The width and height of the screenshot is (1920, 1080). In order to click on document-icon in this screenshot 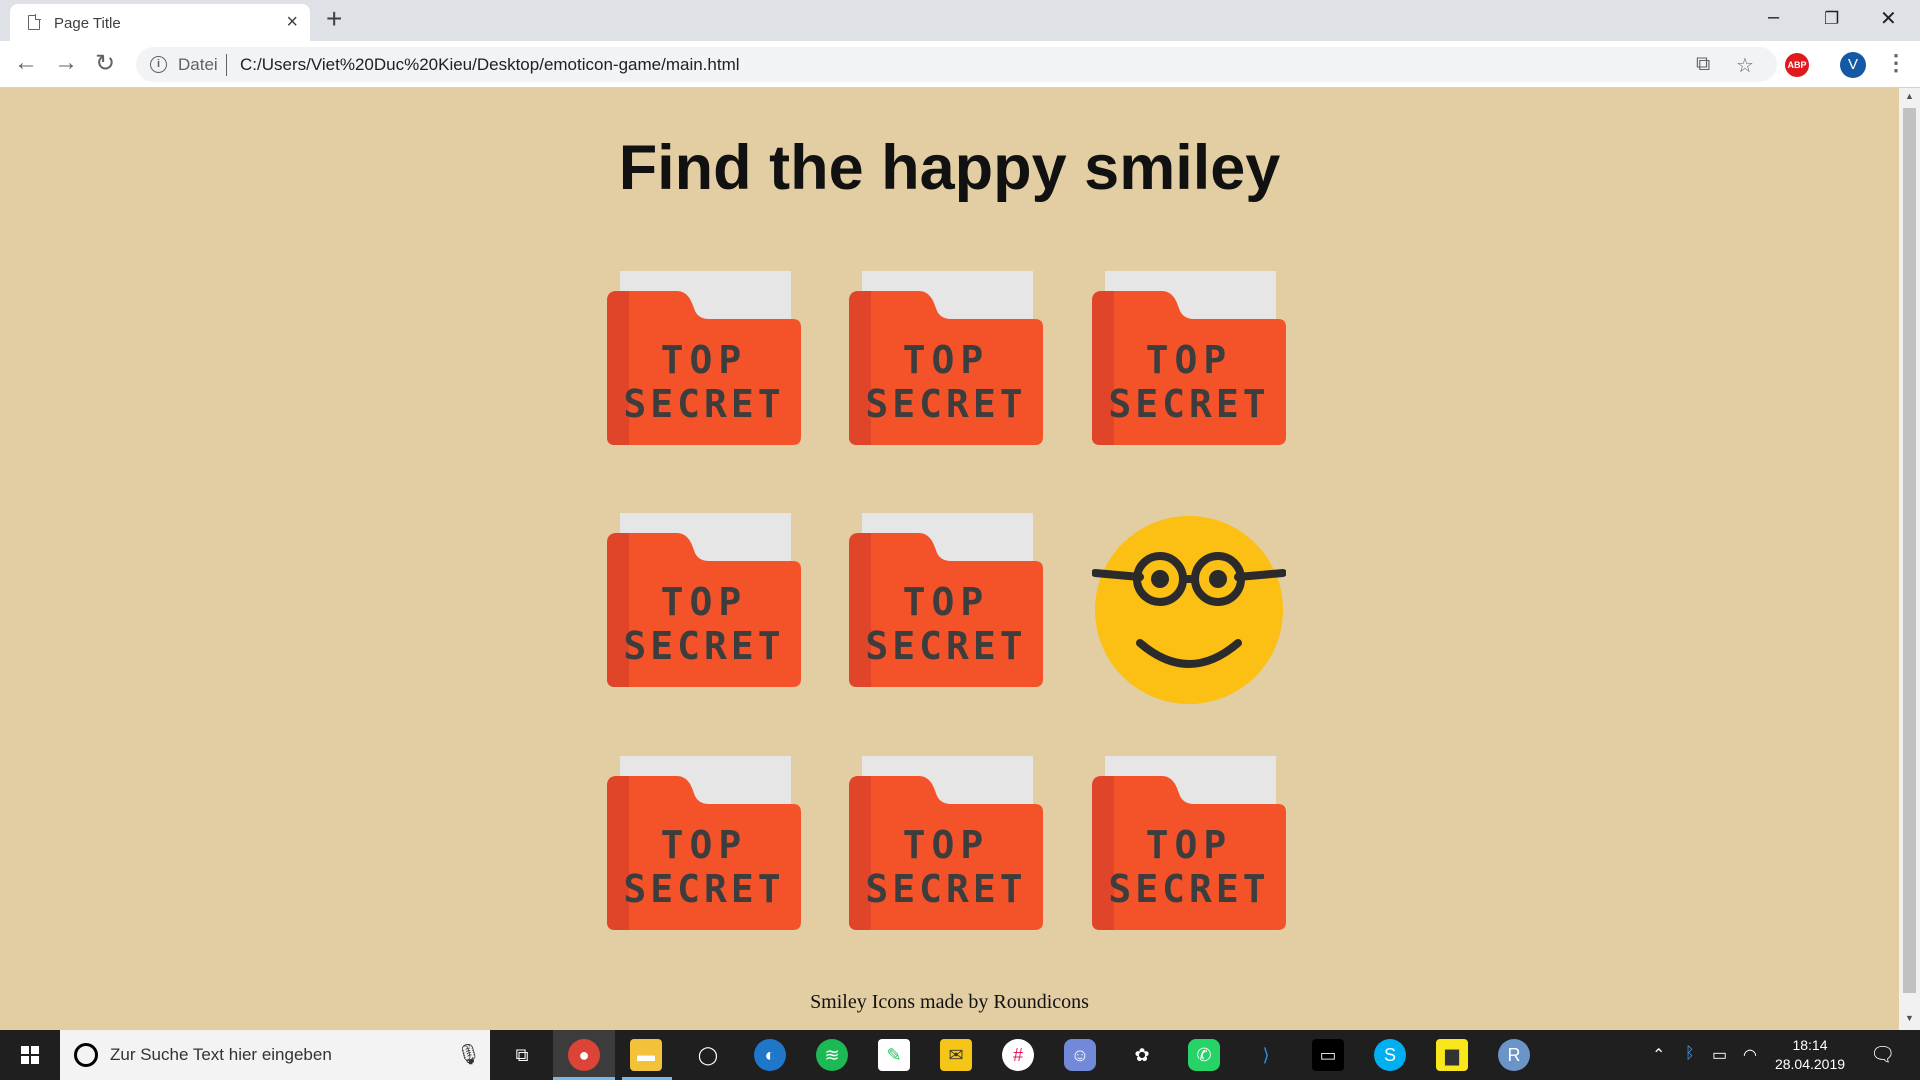, I will do `click(34, 22)`.